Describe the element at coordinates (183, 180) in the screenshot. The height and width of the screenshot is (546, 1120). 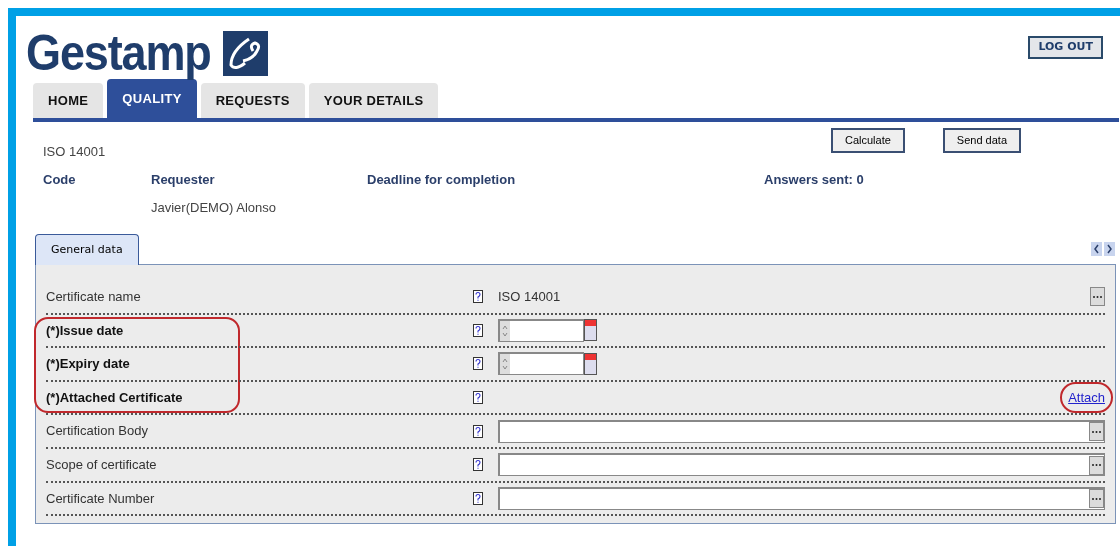
I see `requester-label: Requester` at that location.